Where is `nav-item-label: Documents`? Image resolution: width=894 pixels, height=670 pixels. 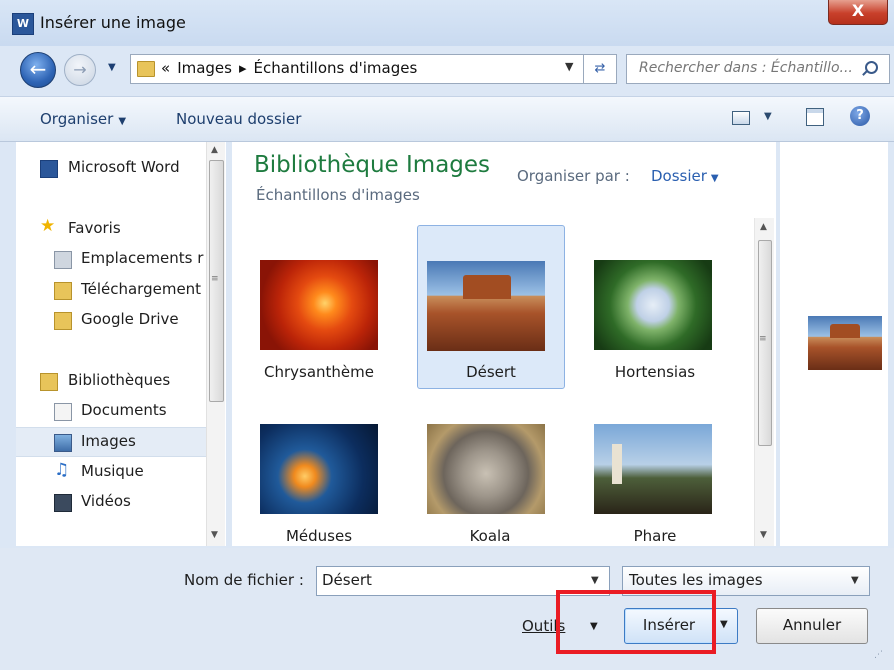
nav-item-label: Documents is located at coordinates (124, 410).